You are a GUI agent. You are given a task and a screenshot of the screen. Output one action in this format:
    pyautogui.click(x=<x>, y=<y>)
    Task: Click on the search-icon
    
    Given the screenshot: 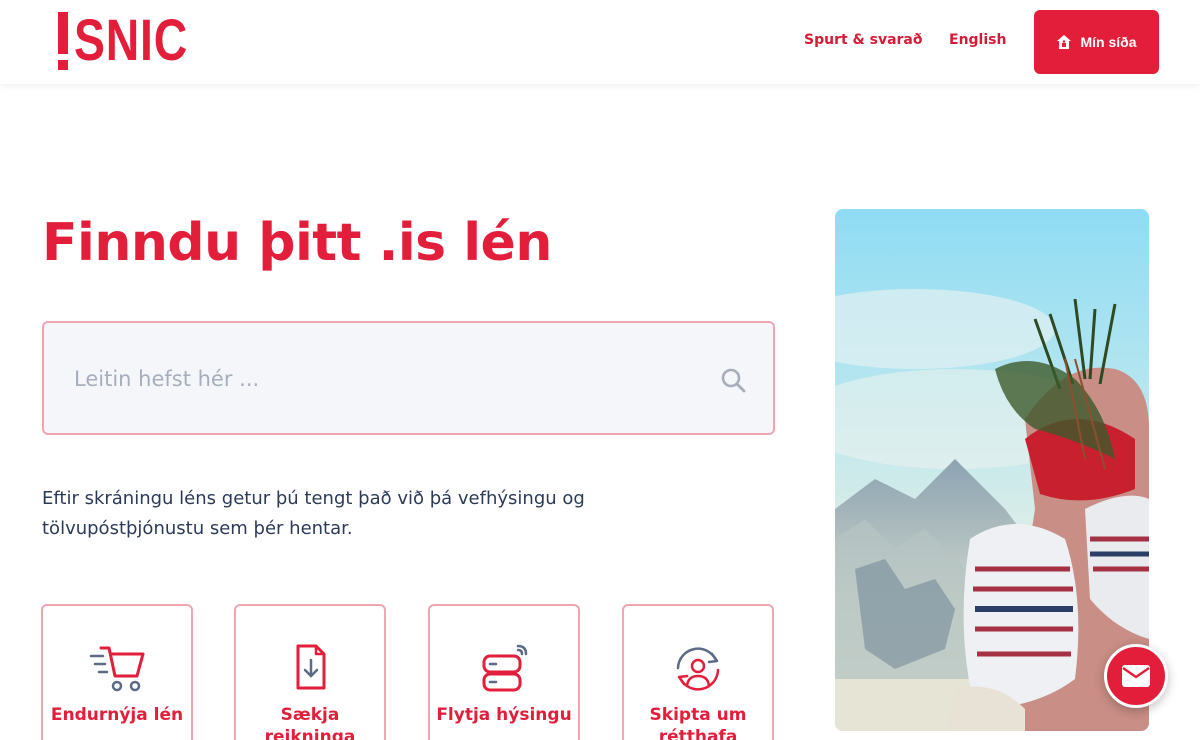 What is the action you would take?
    pyautogui.click(x=733, y=380)
    